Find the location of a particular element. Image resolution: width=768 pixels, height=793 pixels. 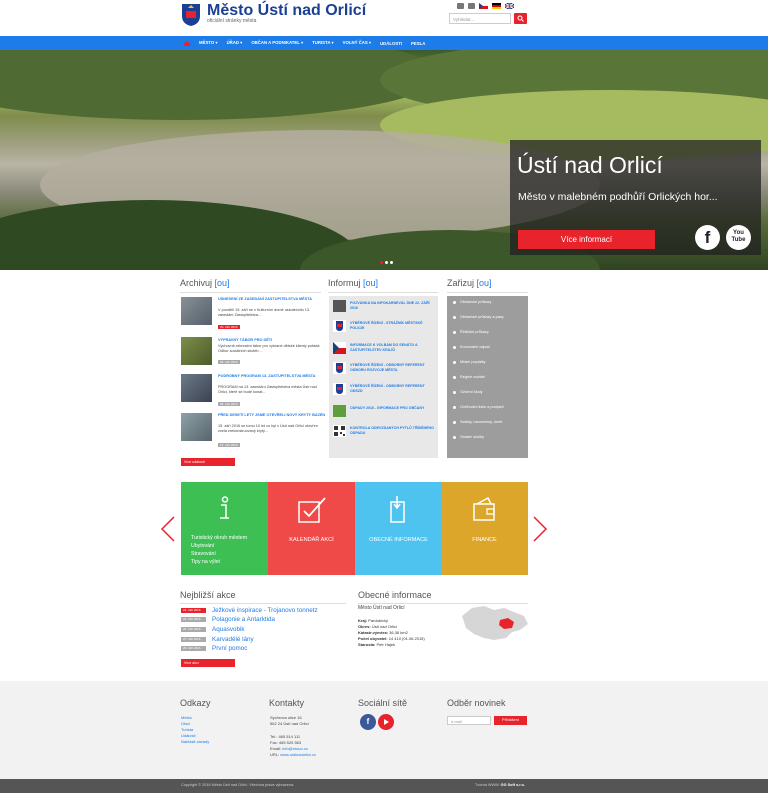

zariz-item-label: Místní poplatky is located at coordinates (473, 362).